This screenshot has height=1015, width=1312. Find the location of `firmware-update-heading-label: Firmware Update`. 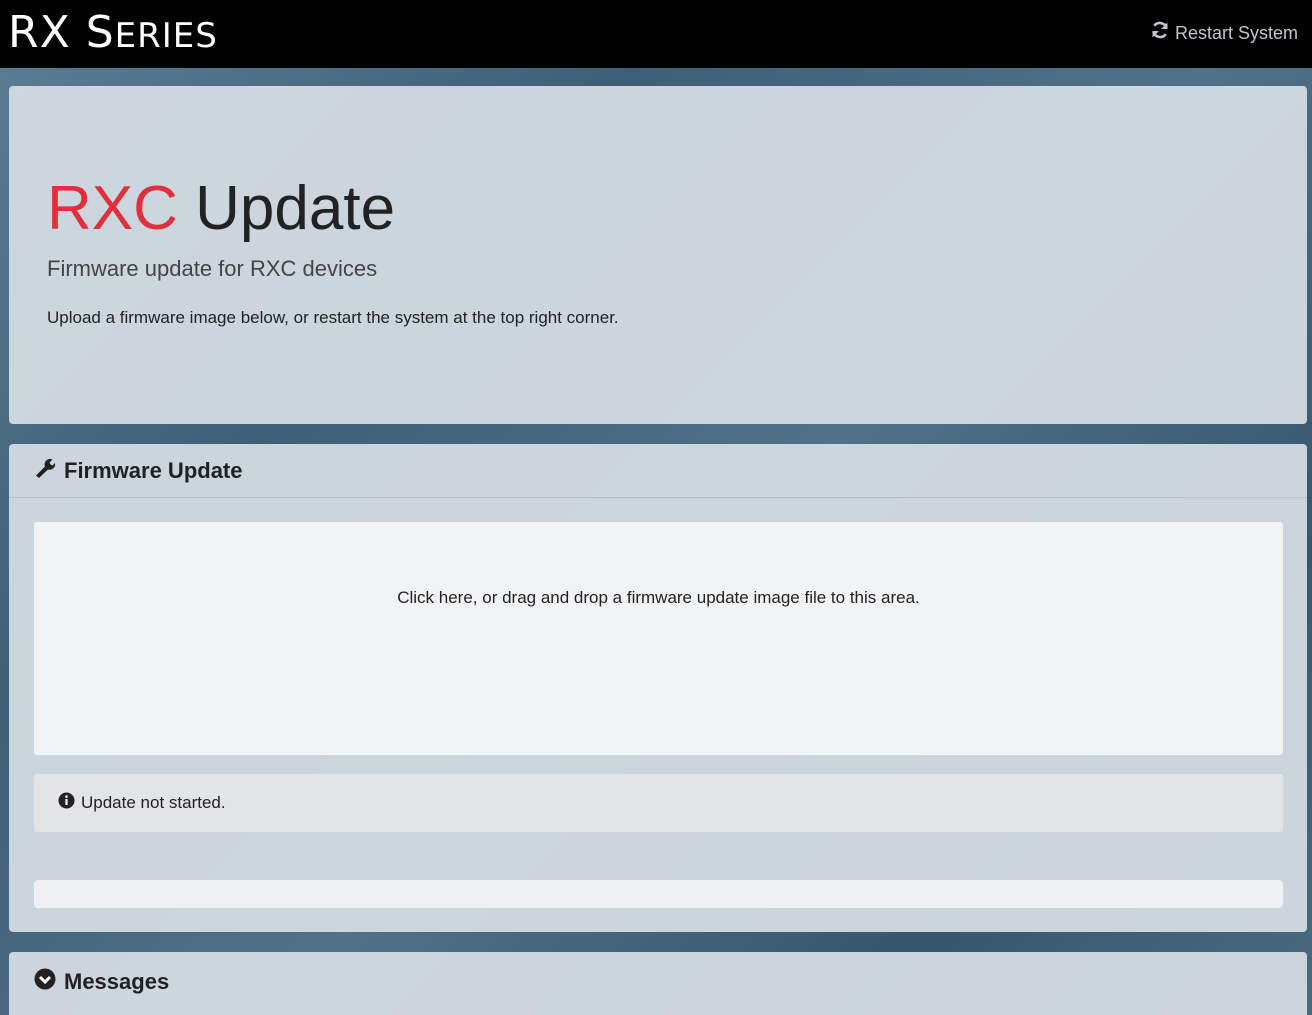

firmware-update-heading-label: Firmware Update is located at coordinates (153, 470).